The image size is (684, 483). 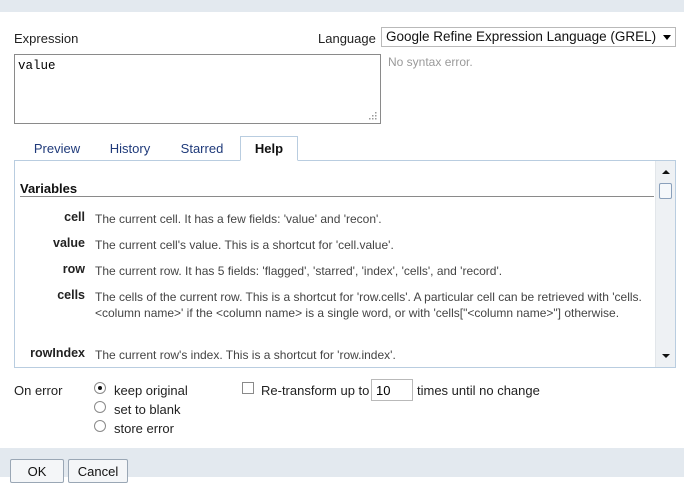 What do you see at coordinates (665, 264) in the screenshot?
I see `help-scrollbar` at bounding box center [665, 264].